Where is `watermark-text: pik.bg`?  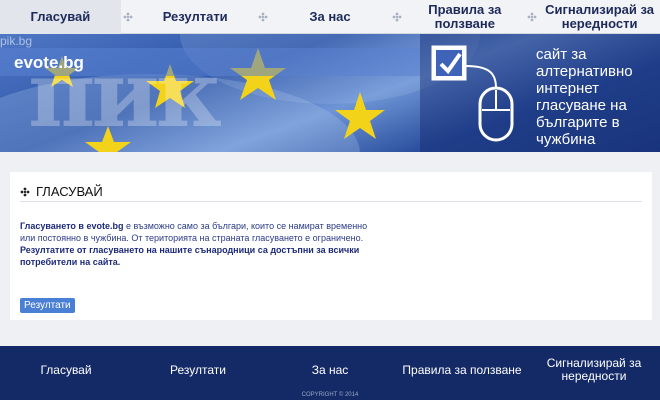 watermark-text: pik.bg is located at coordinates (16, 41).